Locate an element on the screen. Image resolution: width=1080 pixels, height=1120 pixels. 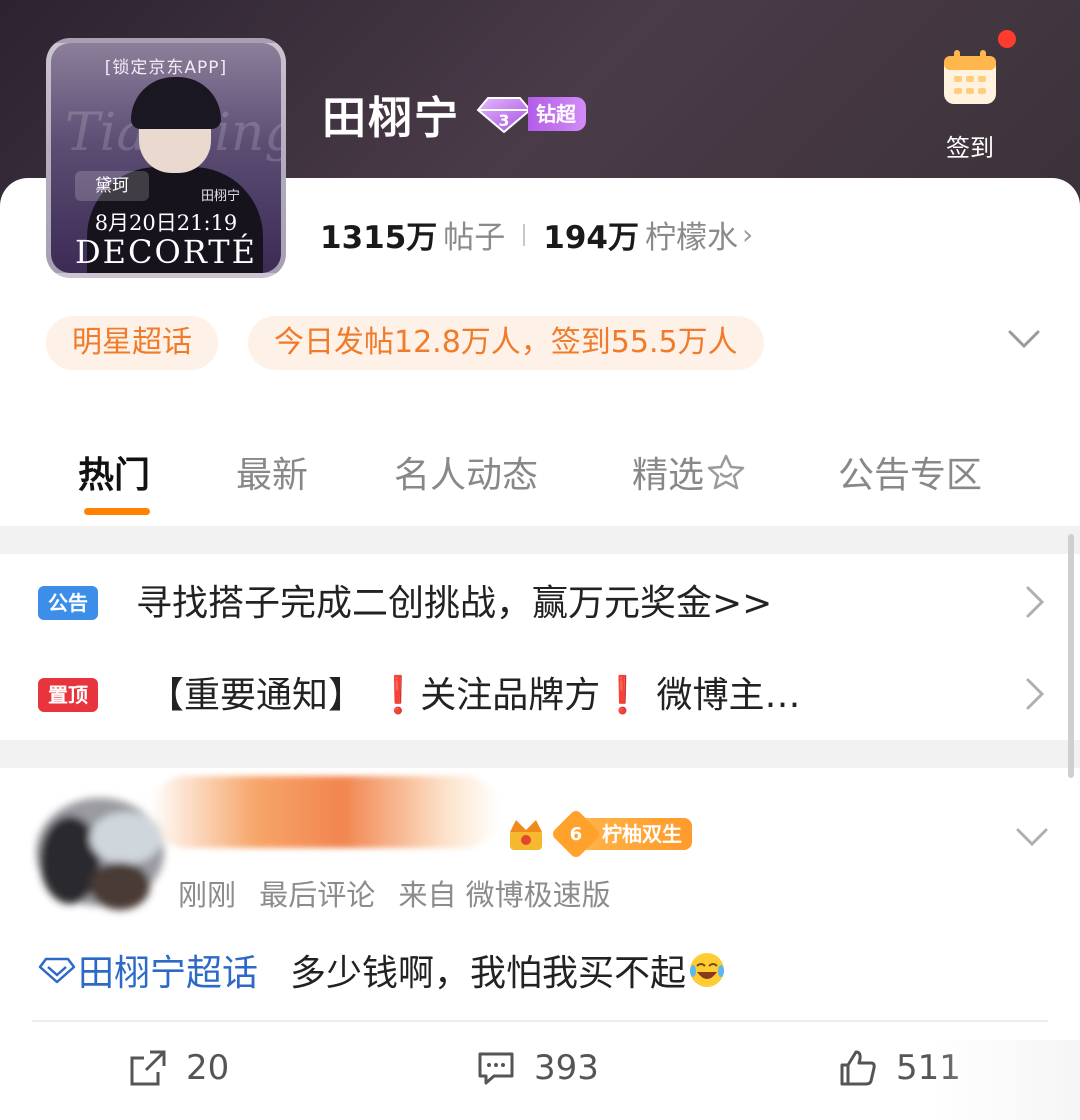
fan-level-number: 6 is located at coordinates (576, 834).